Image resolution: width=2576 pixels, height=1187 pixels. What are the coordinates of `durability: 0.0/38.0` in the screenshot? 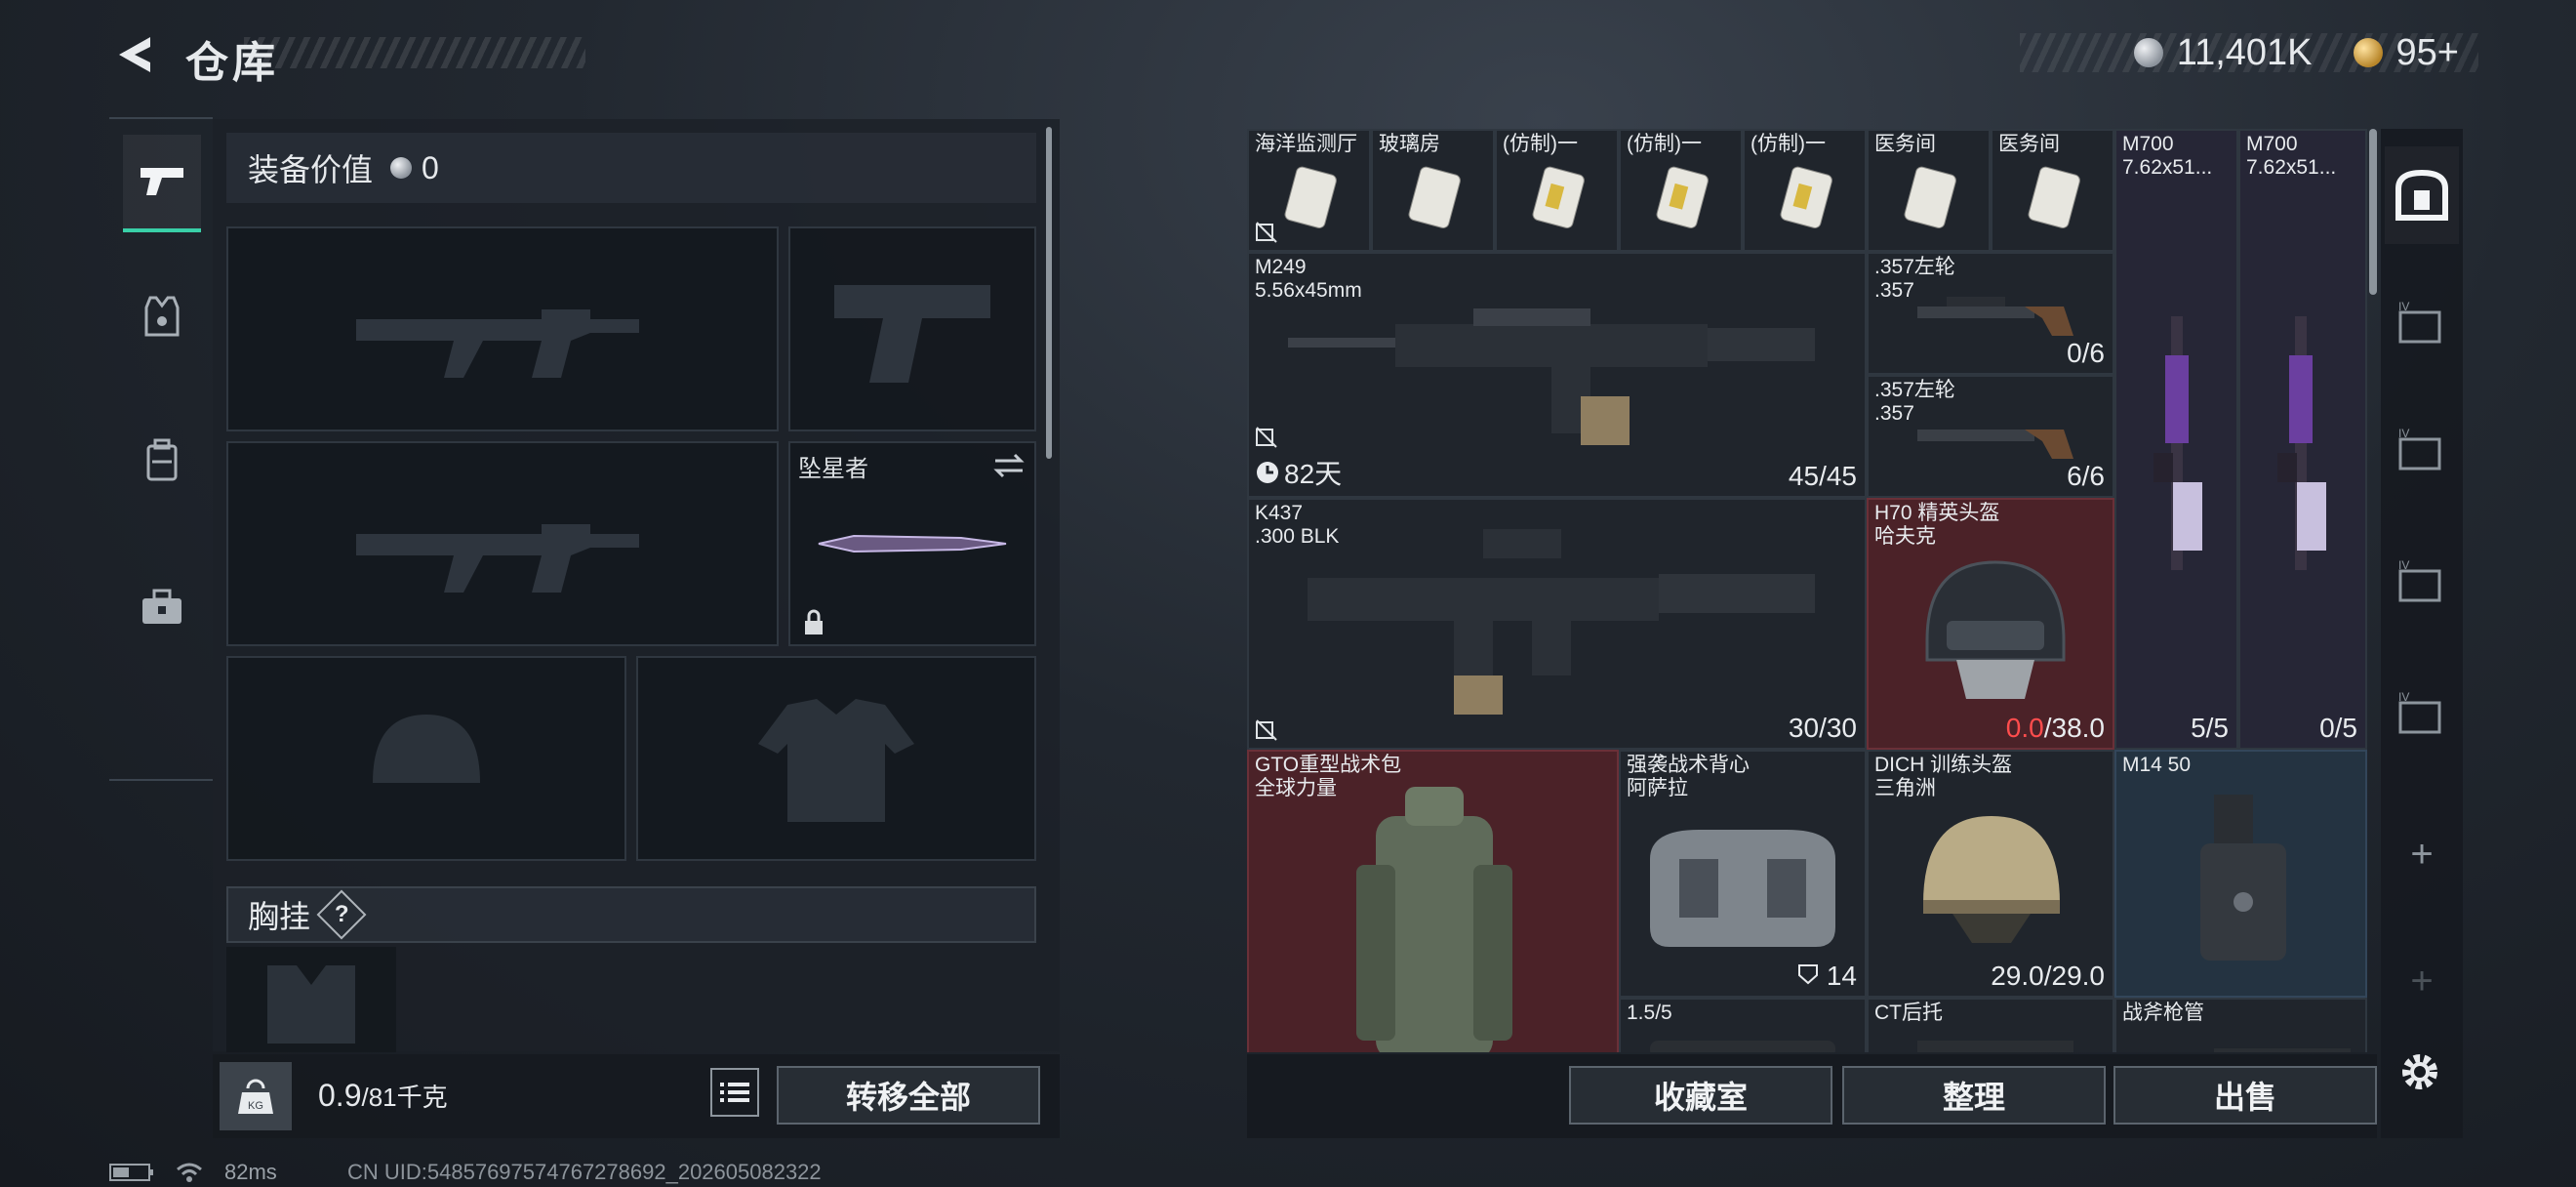 It's located at (2055, 728).